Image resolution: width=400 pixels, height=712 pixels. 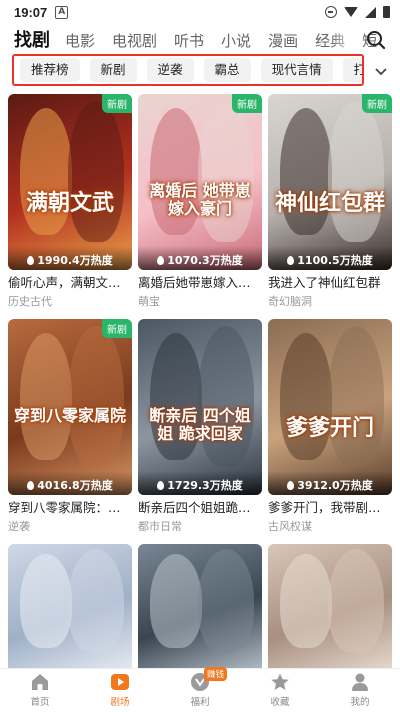 I want to click on card-genre: 古风权谋, so click(x=290, y=526).